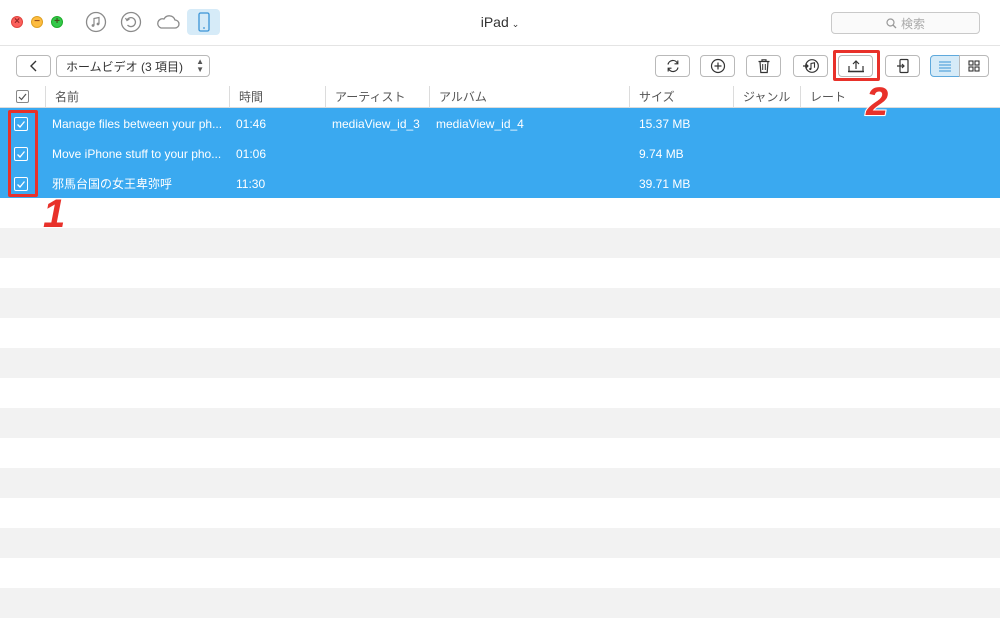 This screenshot has width=1000, height=620. I want to click on chevron-left-icon, so click(32, 66).